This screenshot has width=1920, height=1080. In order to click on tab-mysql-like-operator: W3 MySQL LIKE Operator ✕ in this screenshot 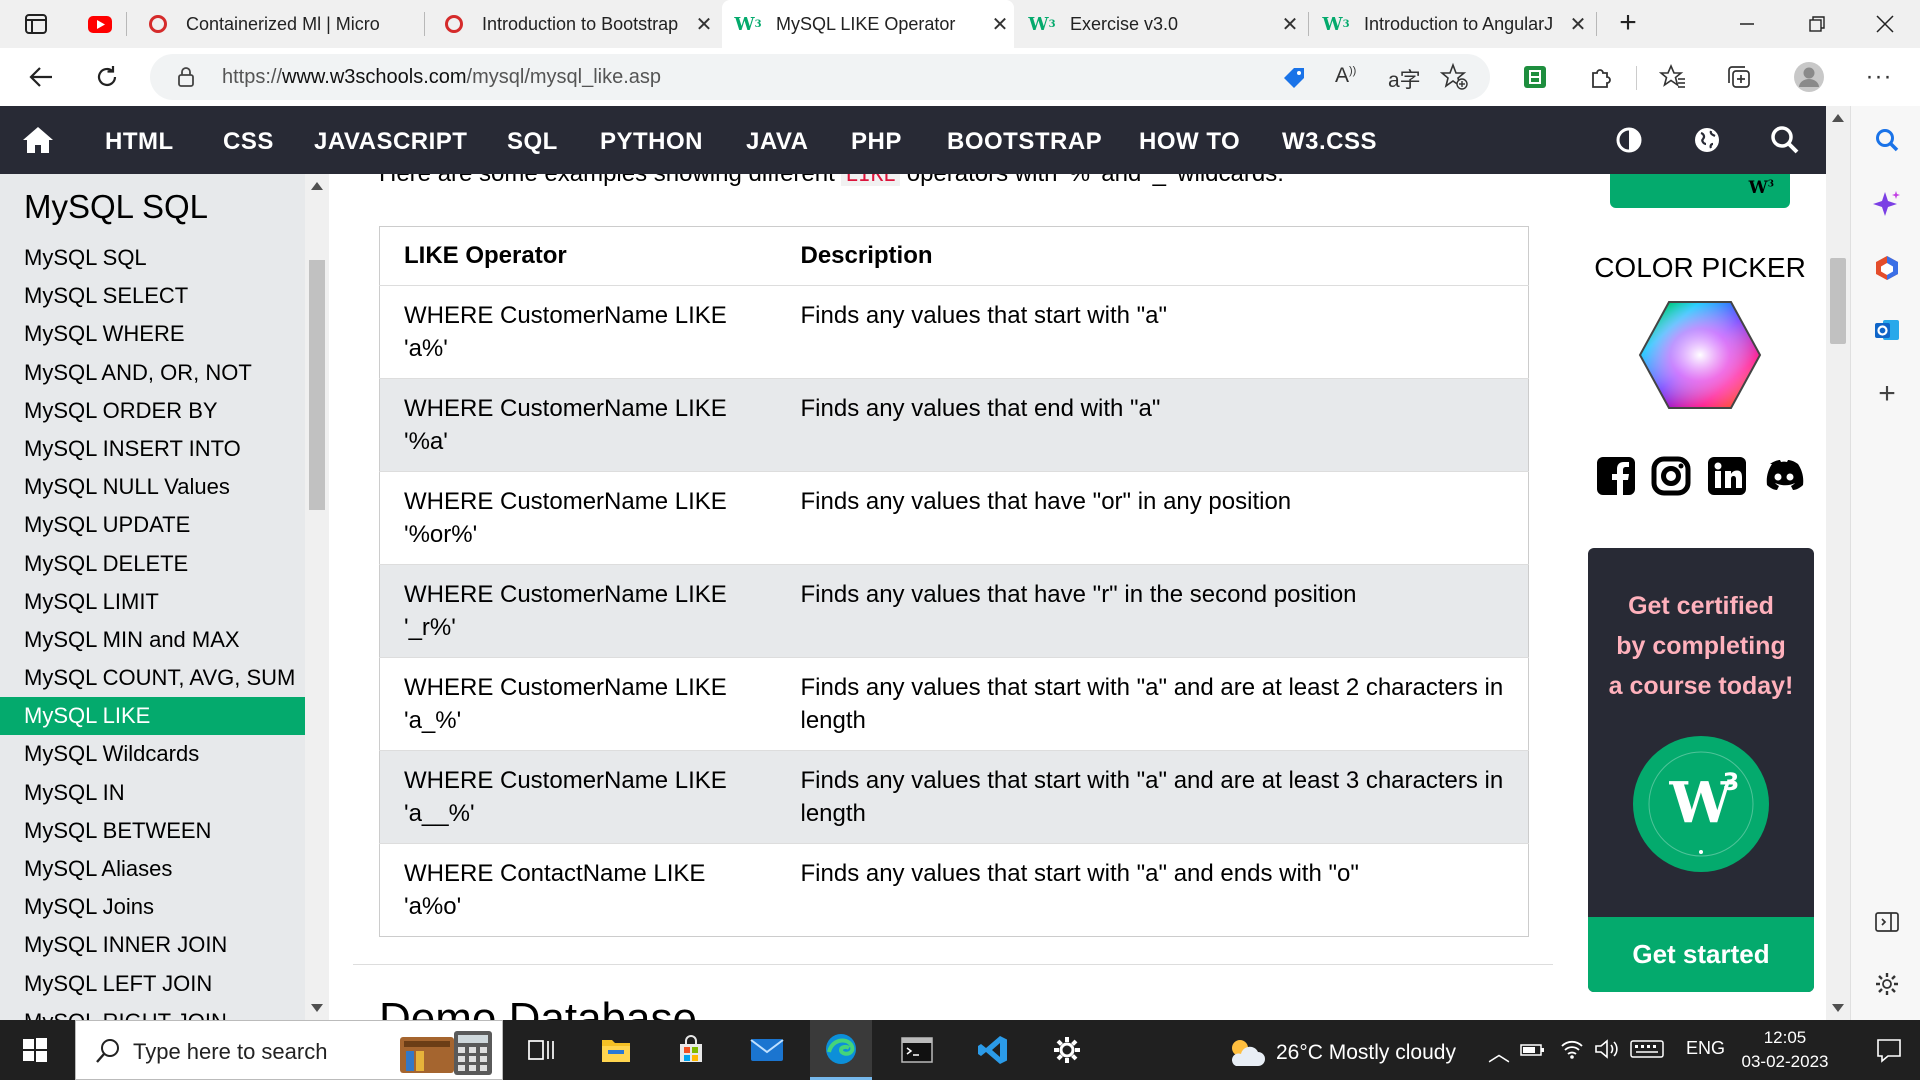, I will do `click(868, 24)`.